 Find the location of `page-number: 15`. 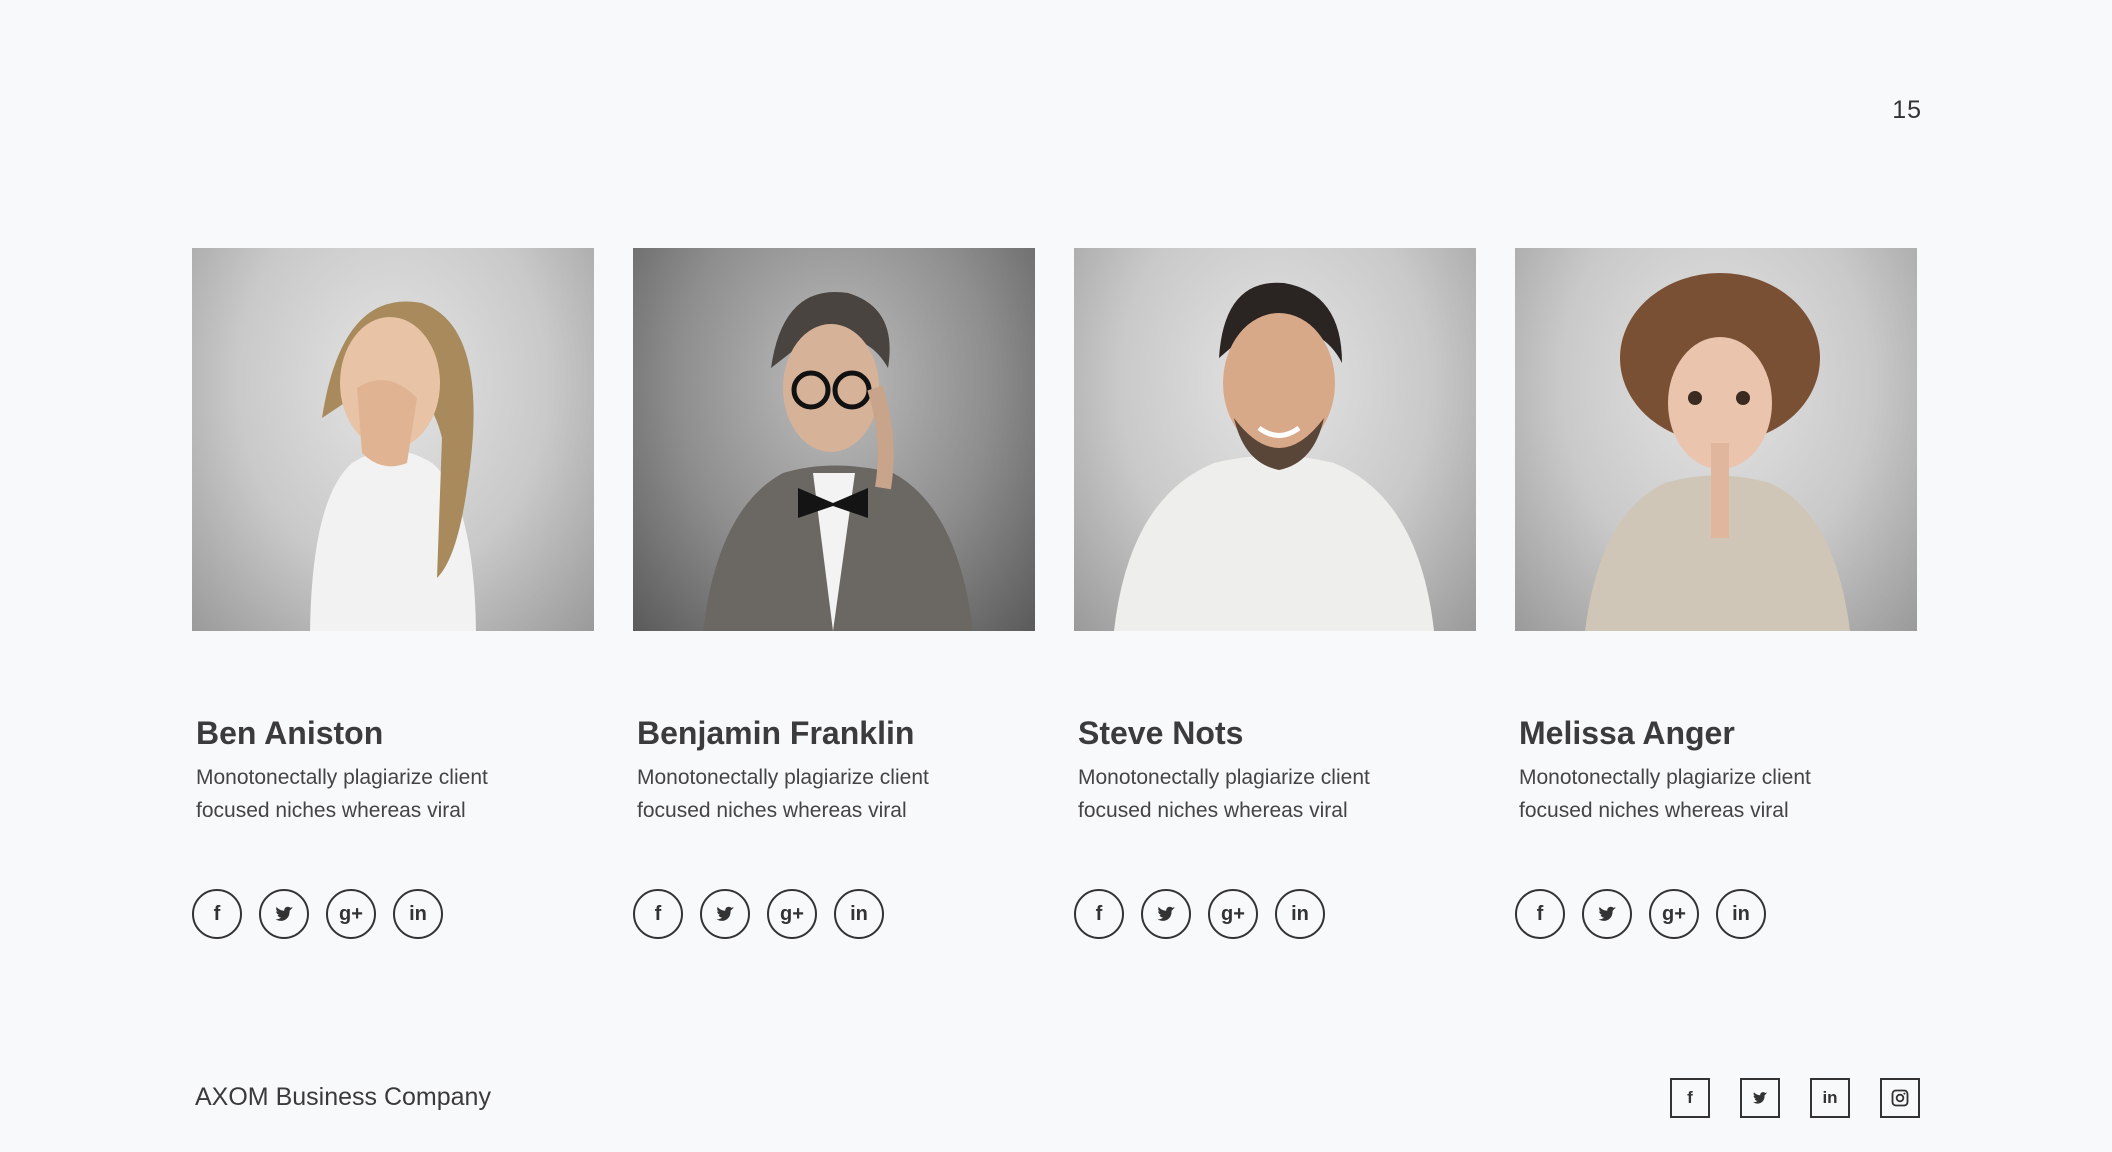

page-number: 15 is located at coordinates (1907, 110).